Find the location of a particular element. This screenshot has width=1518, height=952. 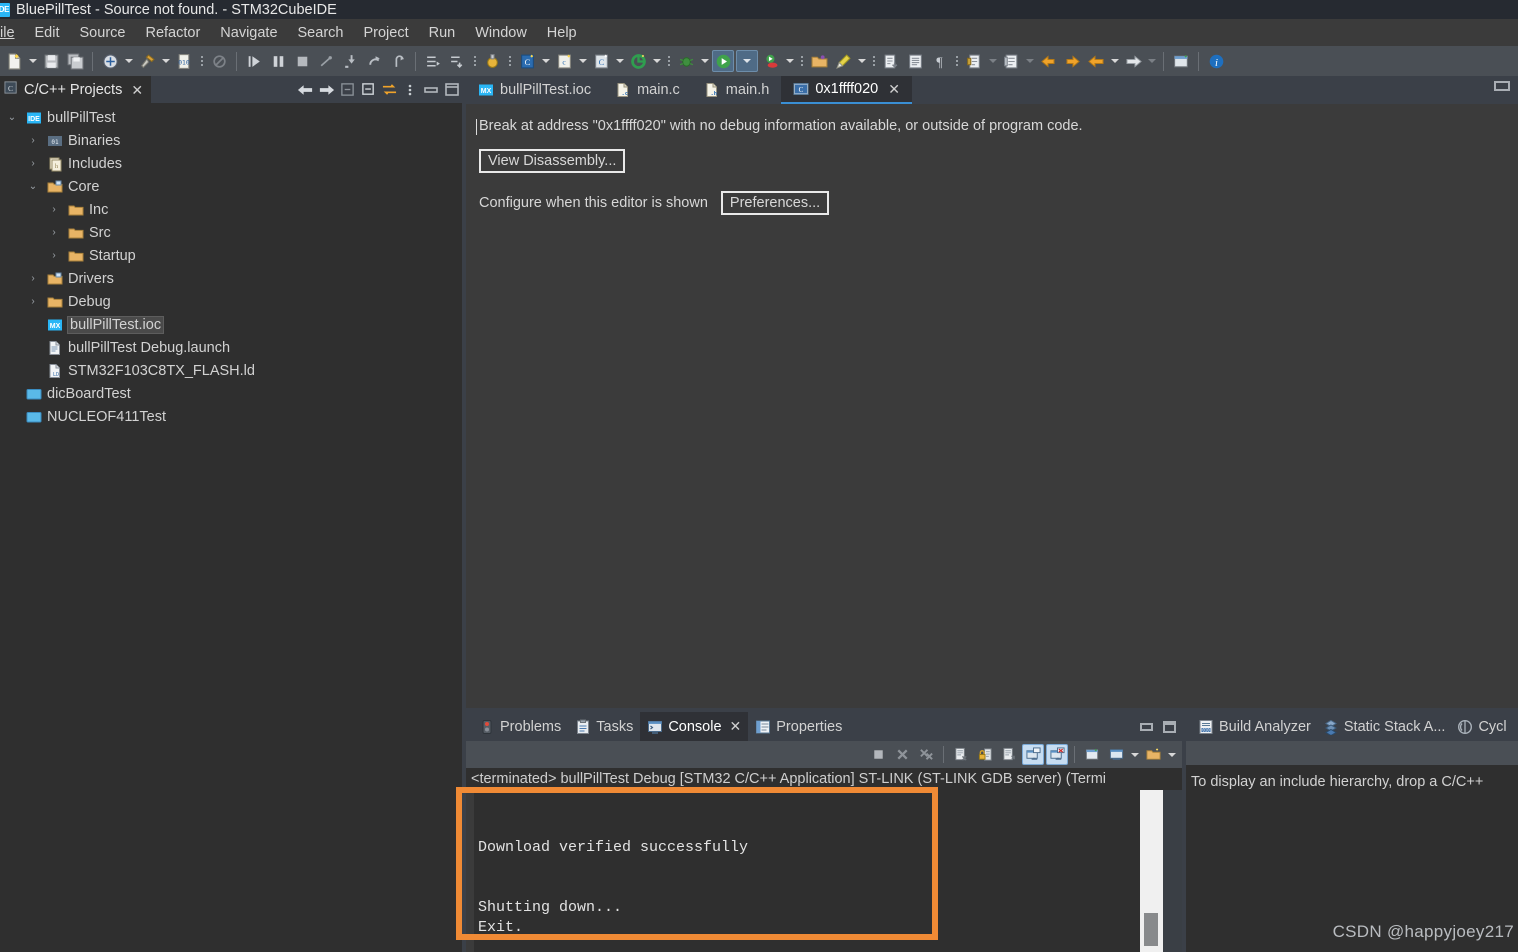

save-icon is located at coordinates (51, 61).